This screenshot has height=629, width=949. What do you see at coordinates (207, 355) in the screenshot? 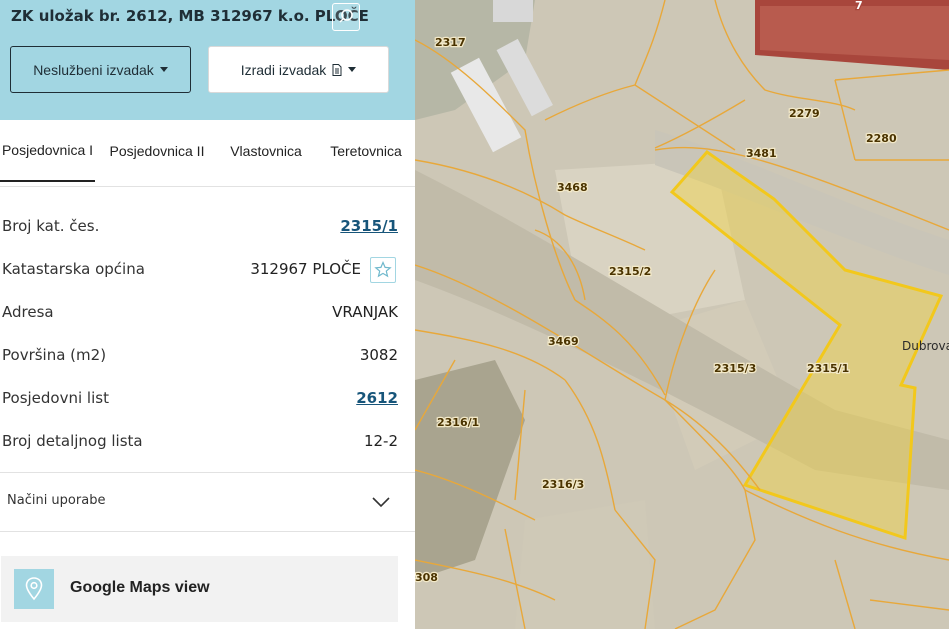
I see `detail-row-povrsina: Površina (m2) 3082` at bounding box center [207, 355].